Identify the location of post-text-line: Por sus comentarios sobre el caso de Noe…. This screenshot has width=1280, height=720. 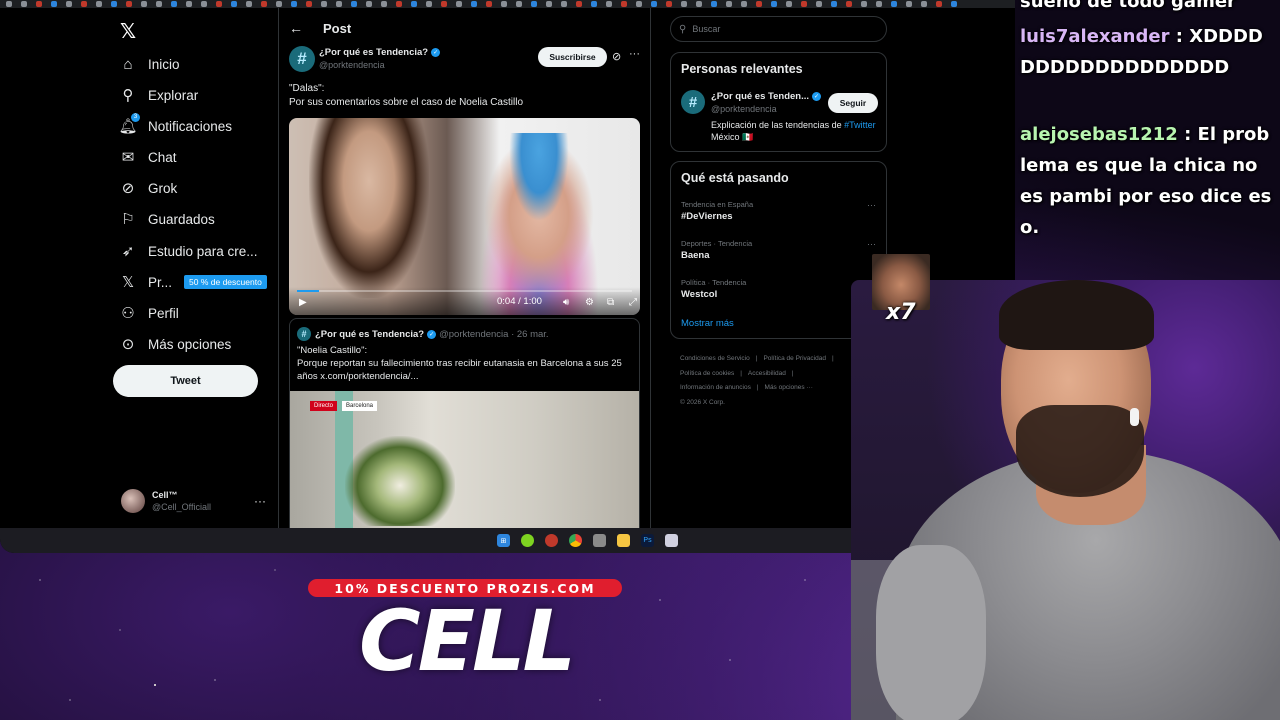
(406, 102).